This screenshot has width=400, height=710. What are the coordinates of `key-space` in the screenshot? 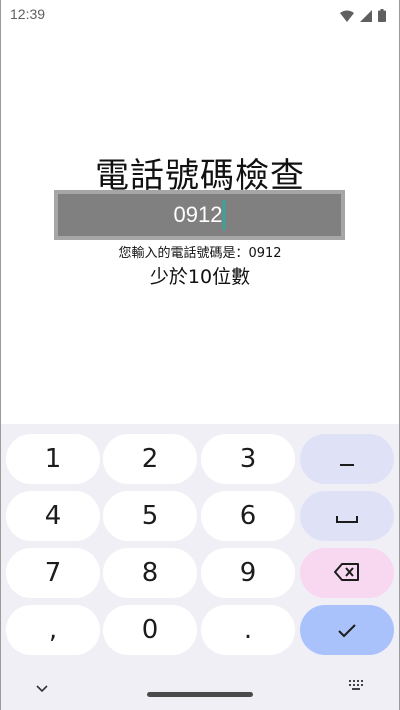 It's located at (347, 516).